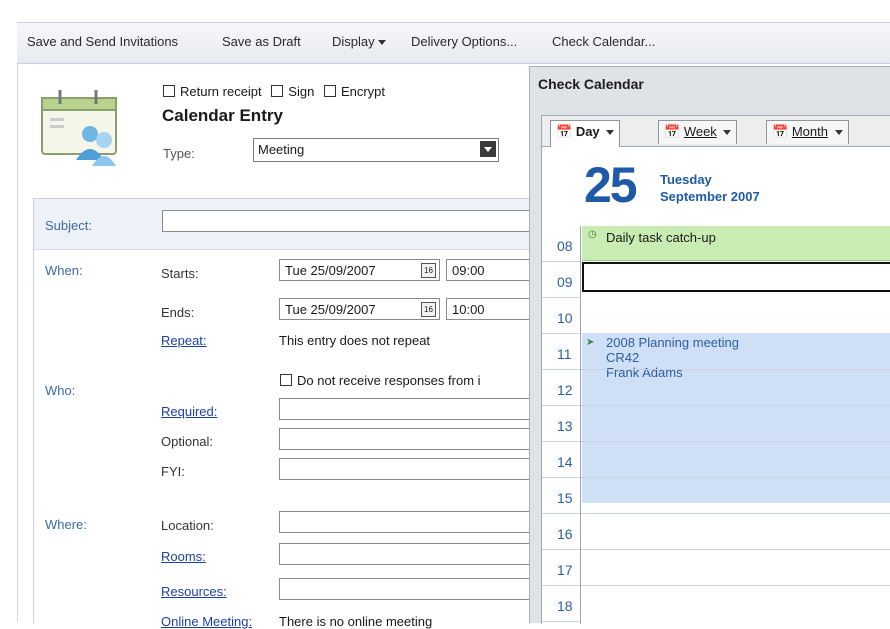 The width and height of the screenshot is (890, 629). What do you see at coordinates (330, 309) in the screenshot?
I see `end-date-value: Tue 25/09/2007` at bounding box center [330, 309].